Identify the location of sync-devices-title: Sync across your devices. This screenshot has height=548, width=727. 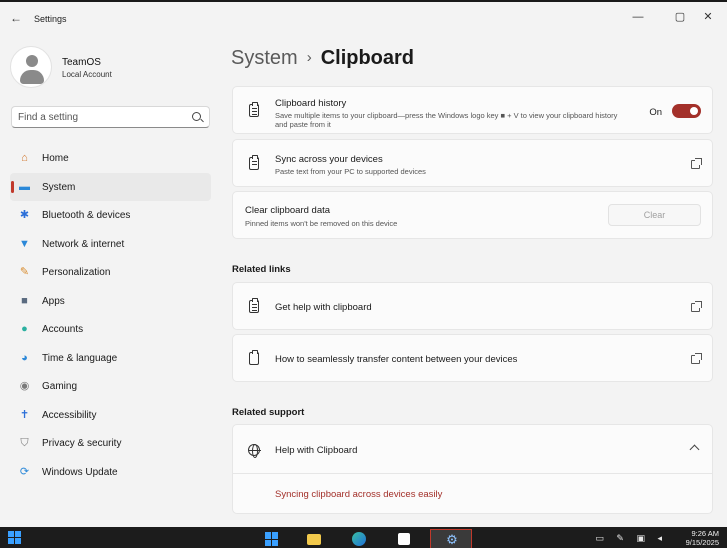
(329, 159).